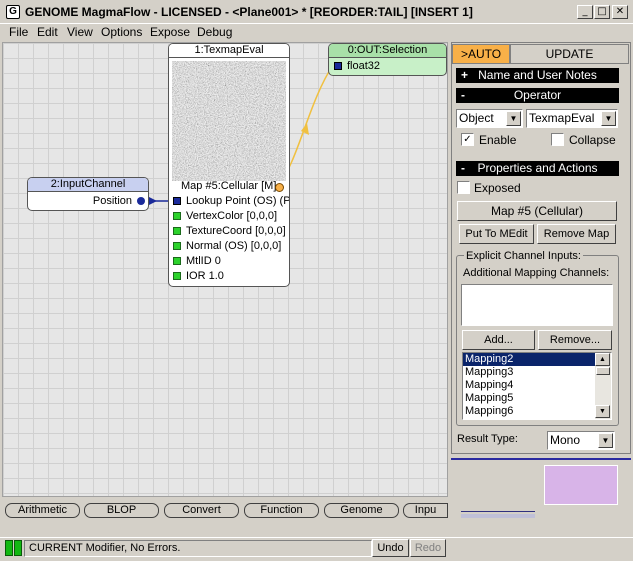 The height and width of the screenshot is (561, 633). I want to click on mtlid-socket, so click(177, 261).